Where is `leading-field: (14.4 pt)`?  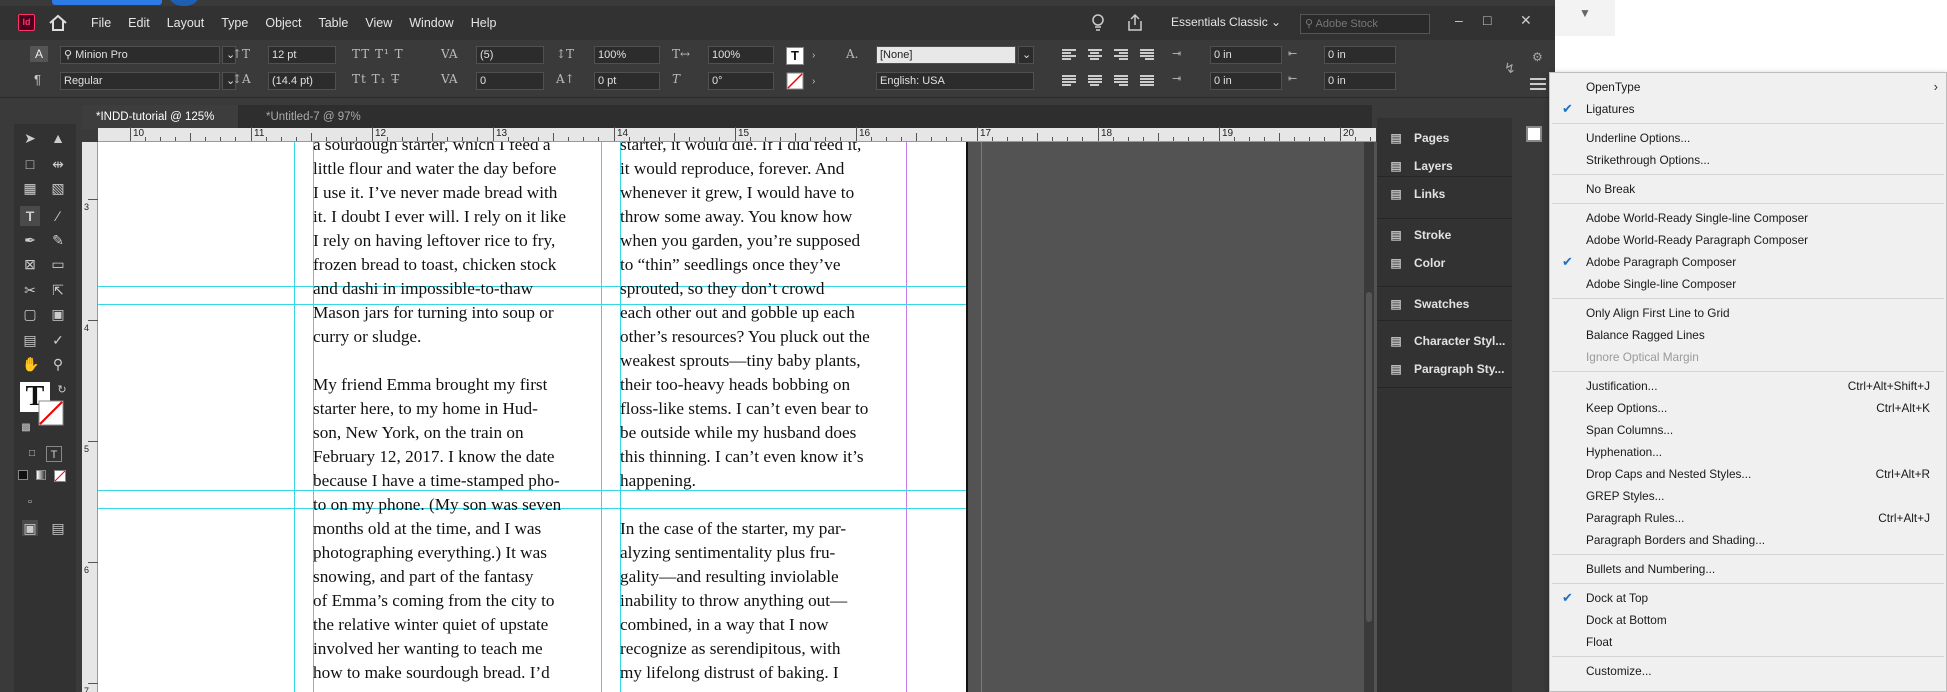 leading-field: (14.4 pt) is located at coordinates (302, 81).